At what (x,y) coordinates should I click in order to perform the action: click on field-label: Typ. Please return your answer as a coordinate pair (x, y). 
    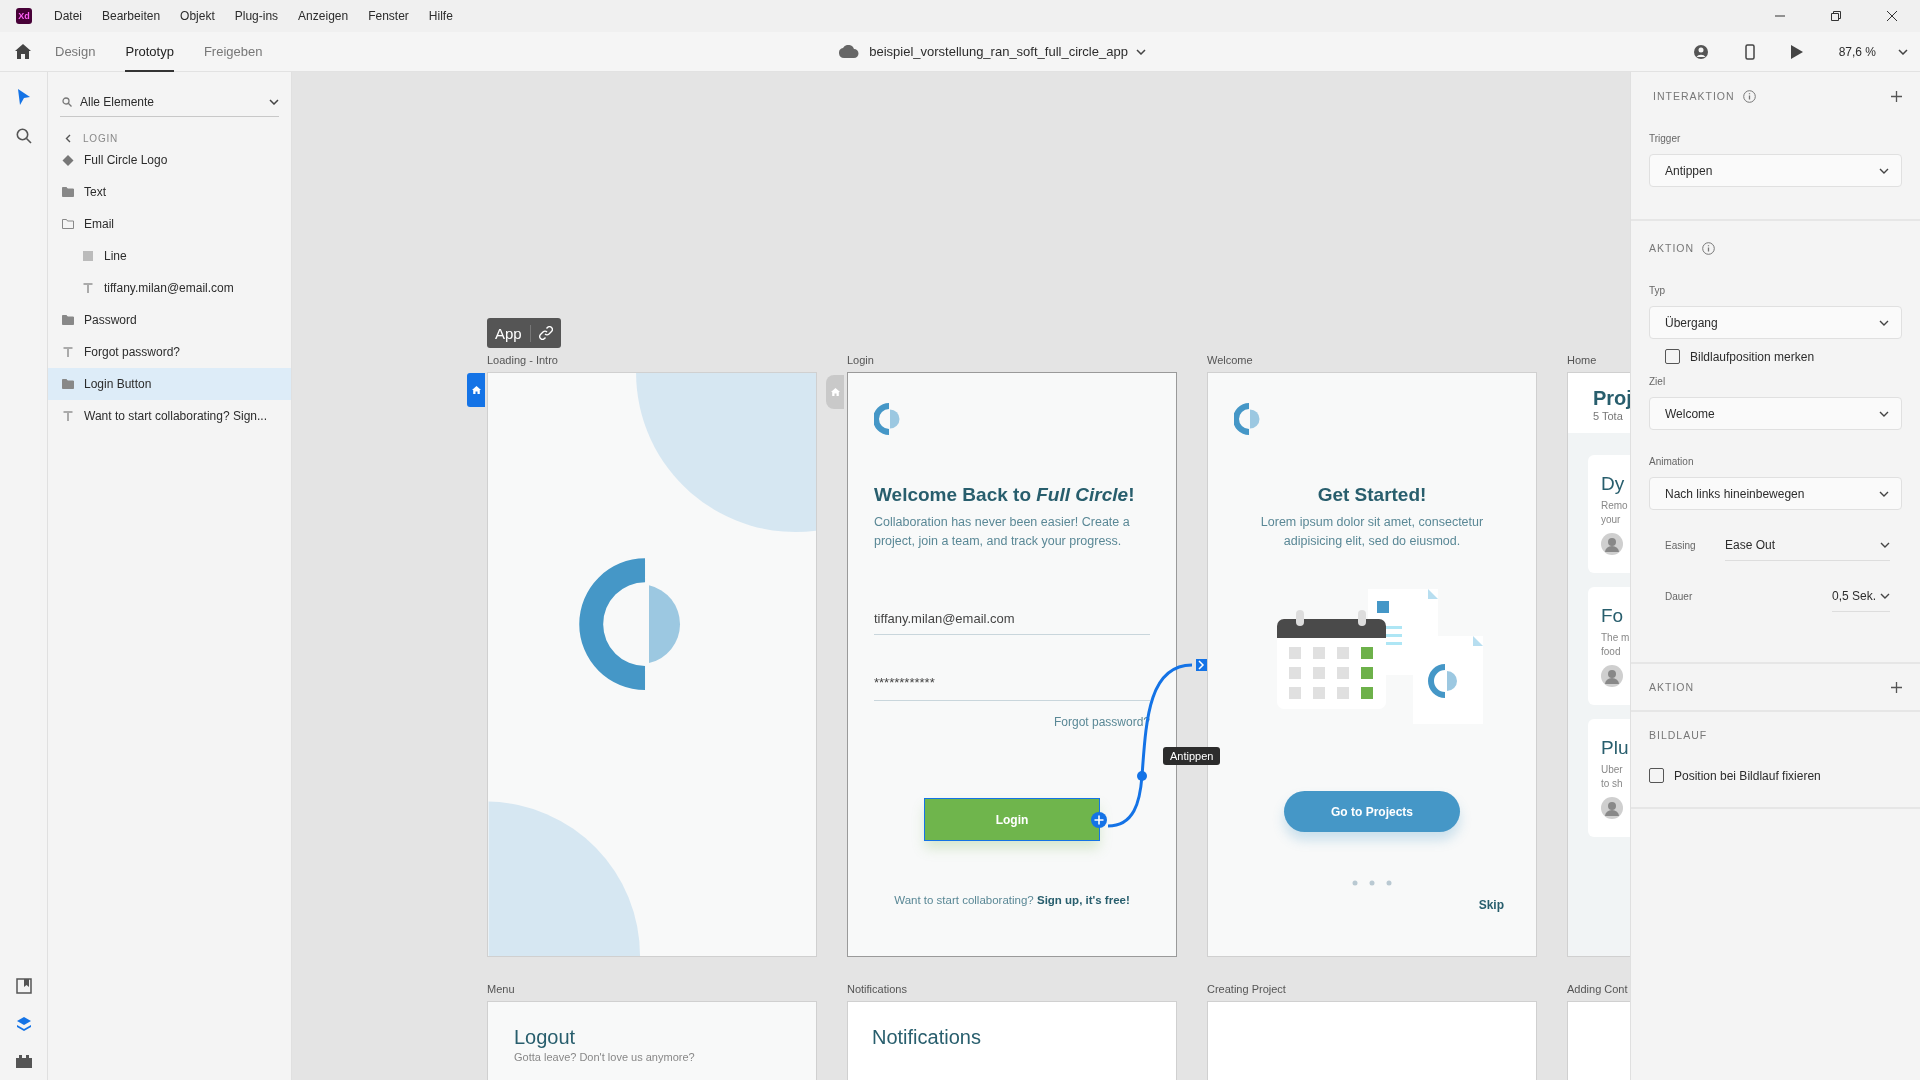
    Looking at the image, I should click on (1658, 290).